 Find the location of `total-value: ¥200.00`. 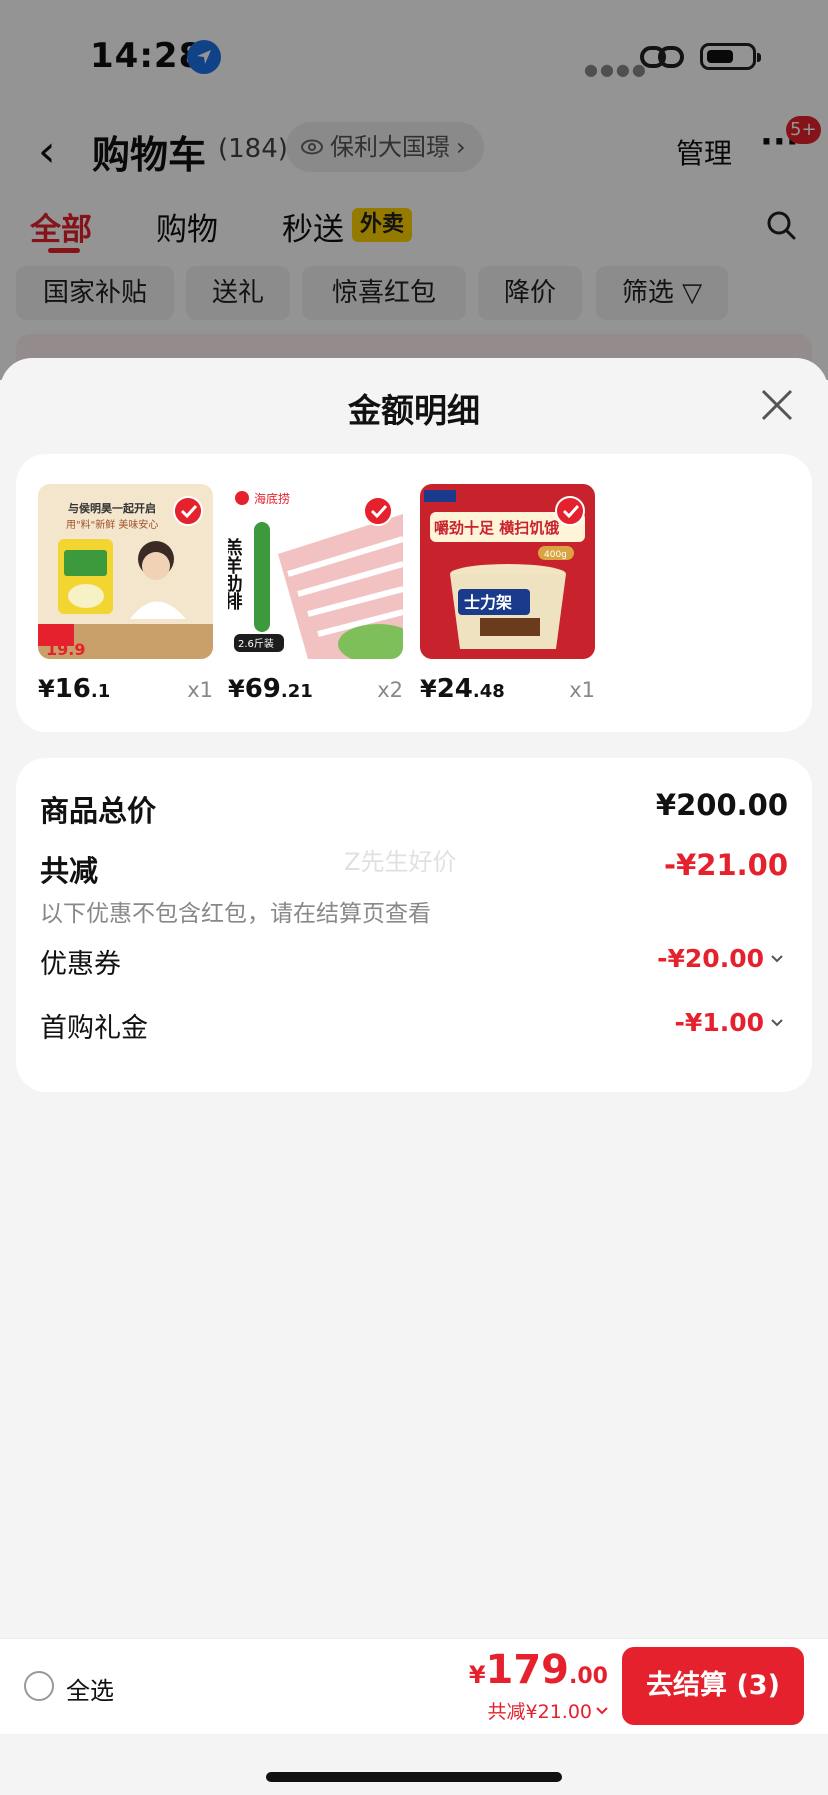

total-value: ¥200.00 is located at coordinates (721, 805).